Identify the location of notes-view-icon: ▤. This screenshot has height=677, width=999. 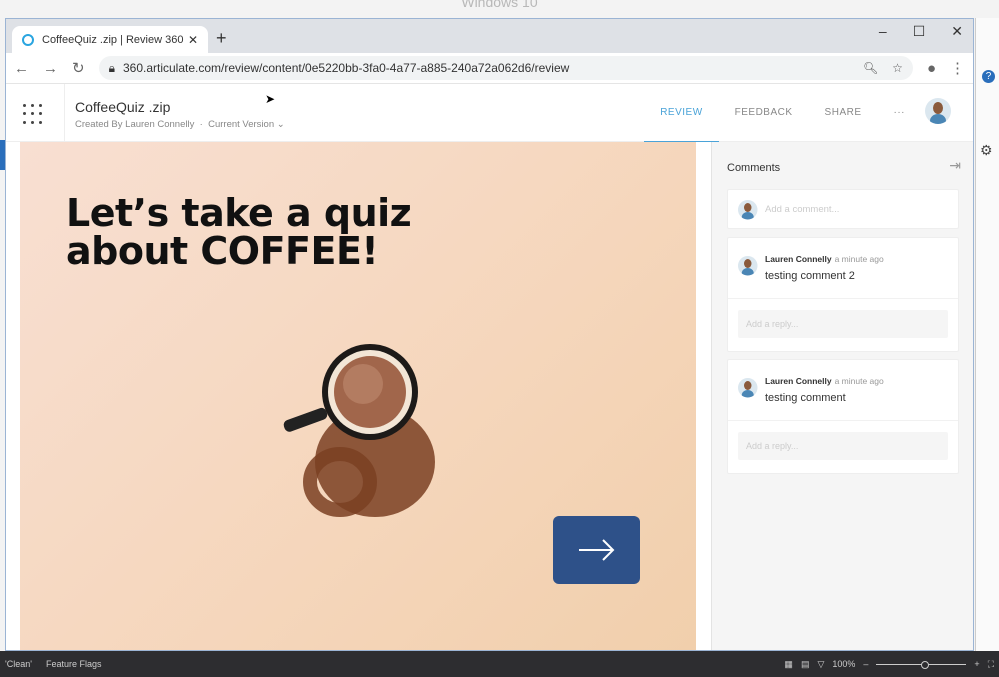
(805, 664).